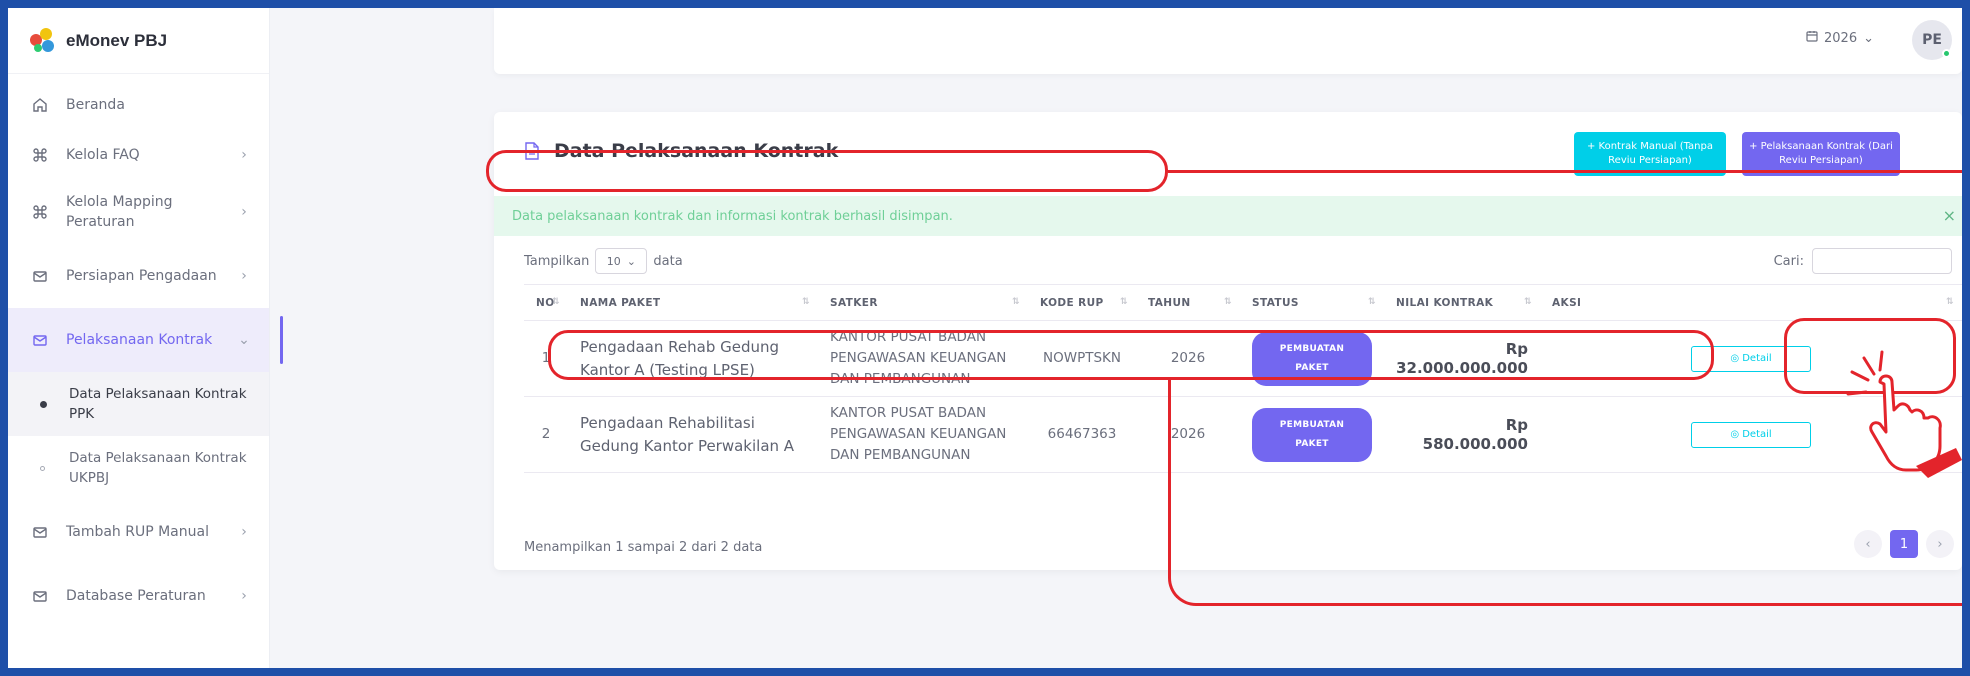 The height and width of the screenshot is (676, 1970). What do you see at coordinates (1650, 154) in the screenshot?
I see `add-kontrak-manual-button: + Kontrak Manual (Tanpa Reviu Persiapan)` at bounding box center [1650, 154].